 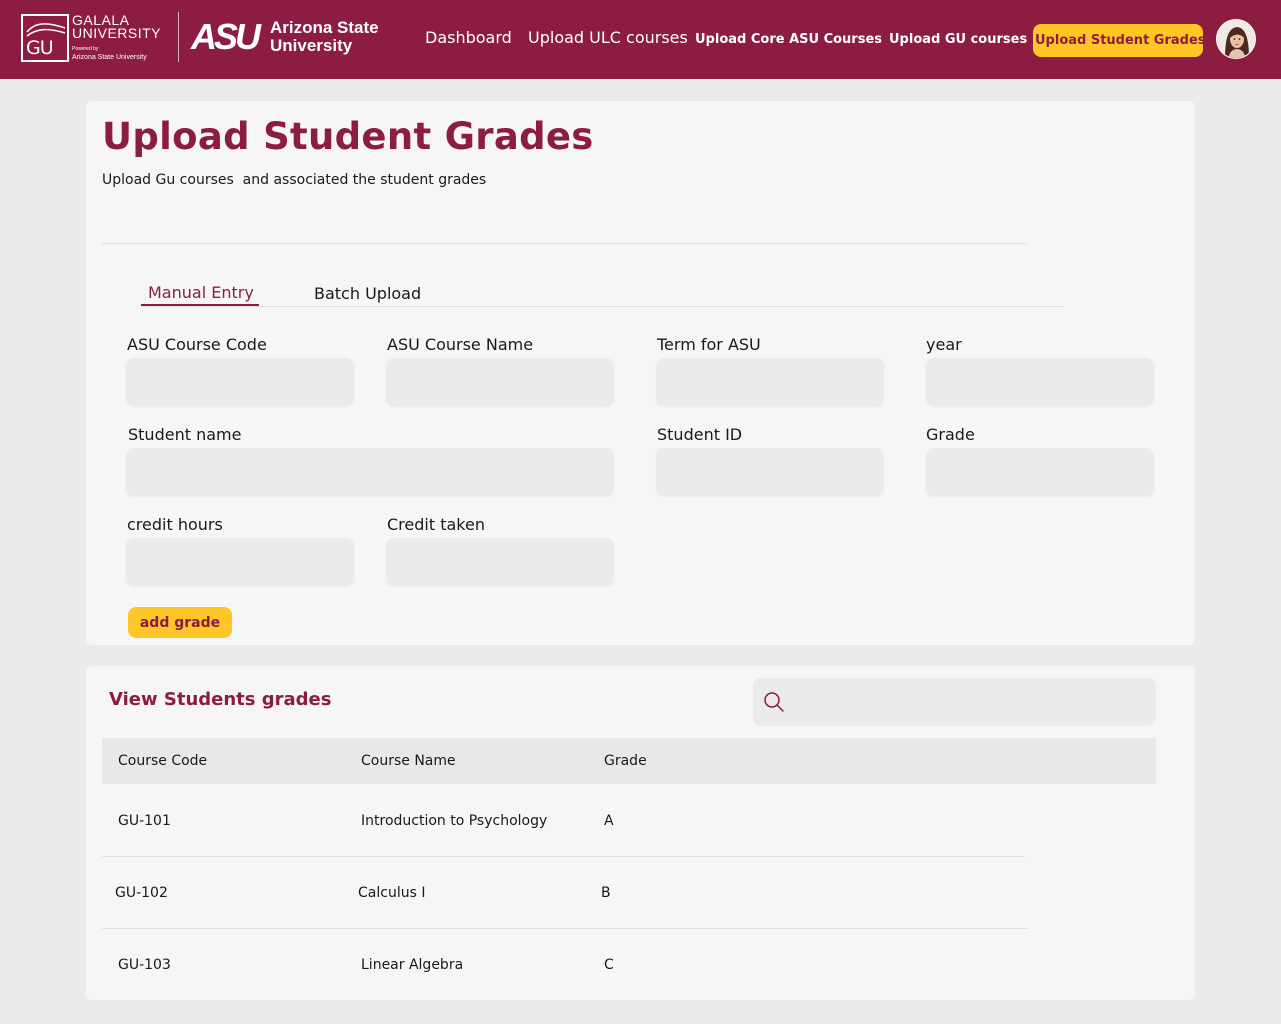 What do you see at coordinates (348, 136) in the screenshot?
I see `page-title: Upload Student Grades` at bounding box center [348, 136].